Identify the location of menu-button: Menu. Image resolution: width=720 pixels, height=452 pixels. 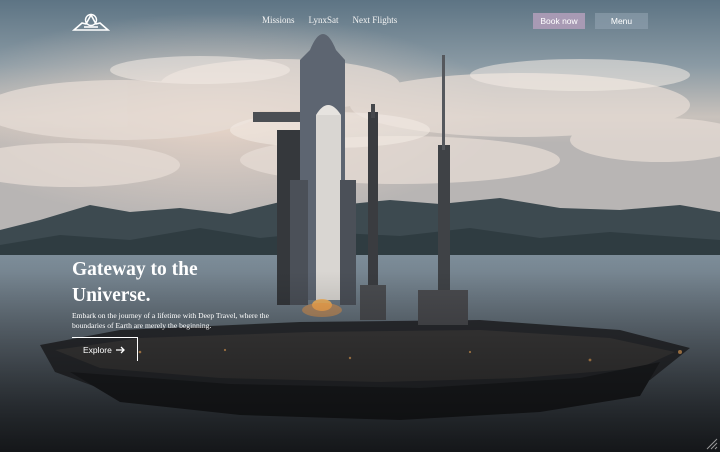
(621, 21).